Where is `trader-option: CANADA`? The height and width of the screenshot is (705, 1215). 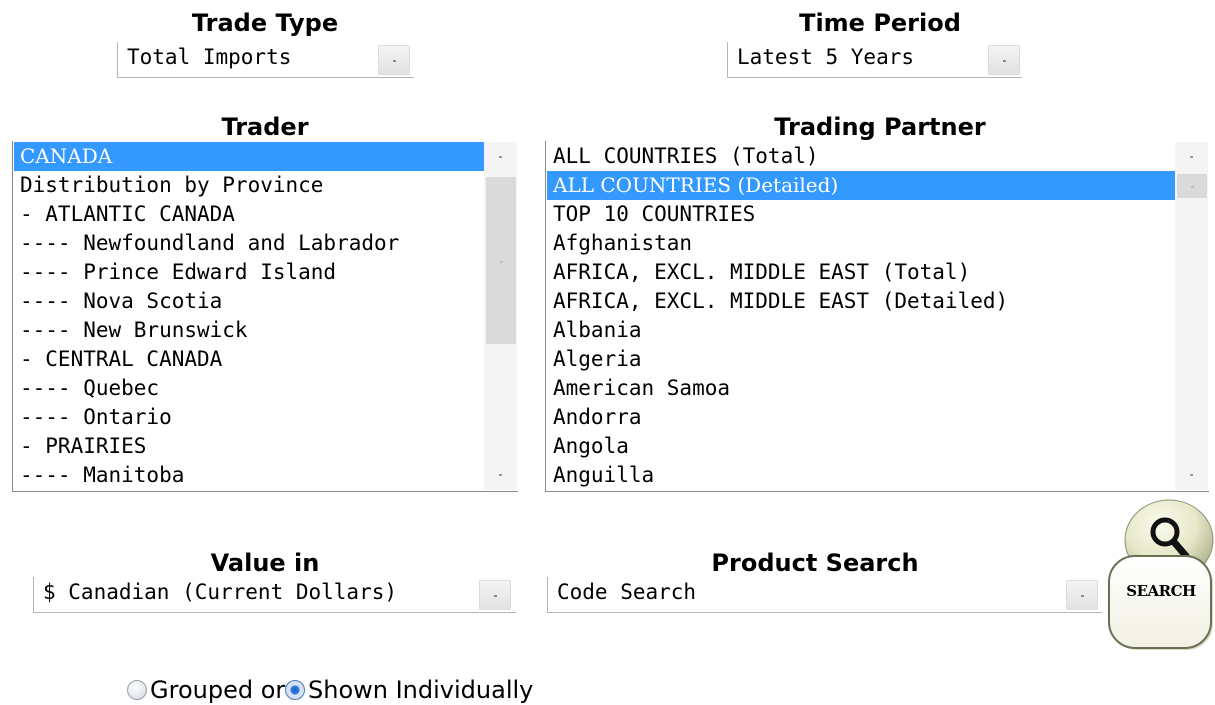 trader-option: CANADA is located at coordinates (249, 156).